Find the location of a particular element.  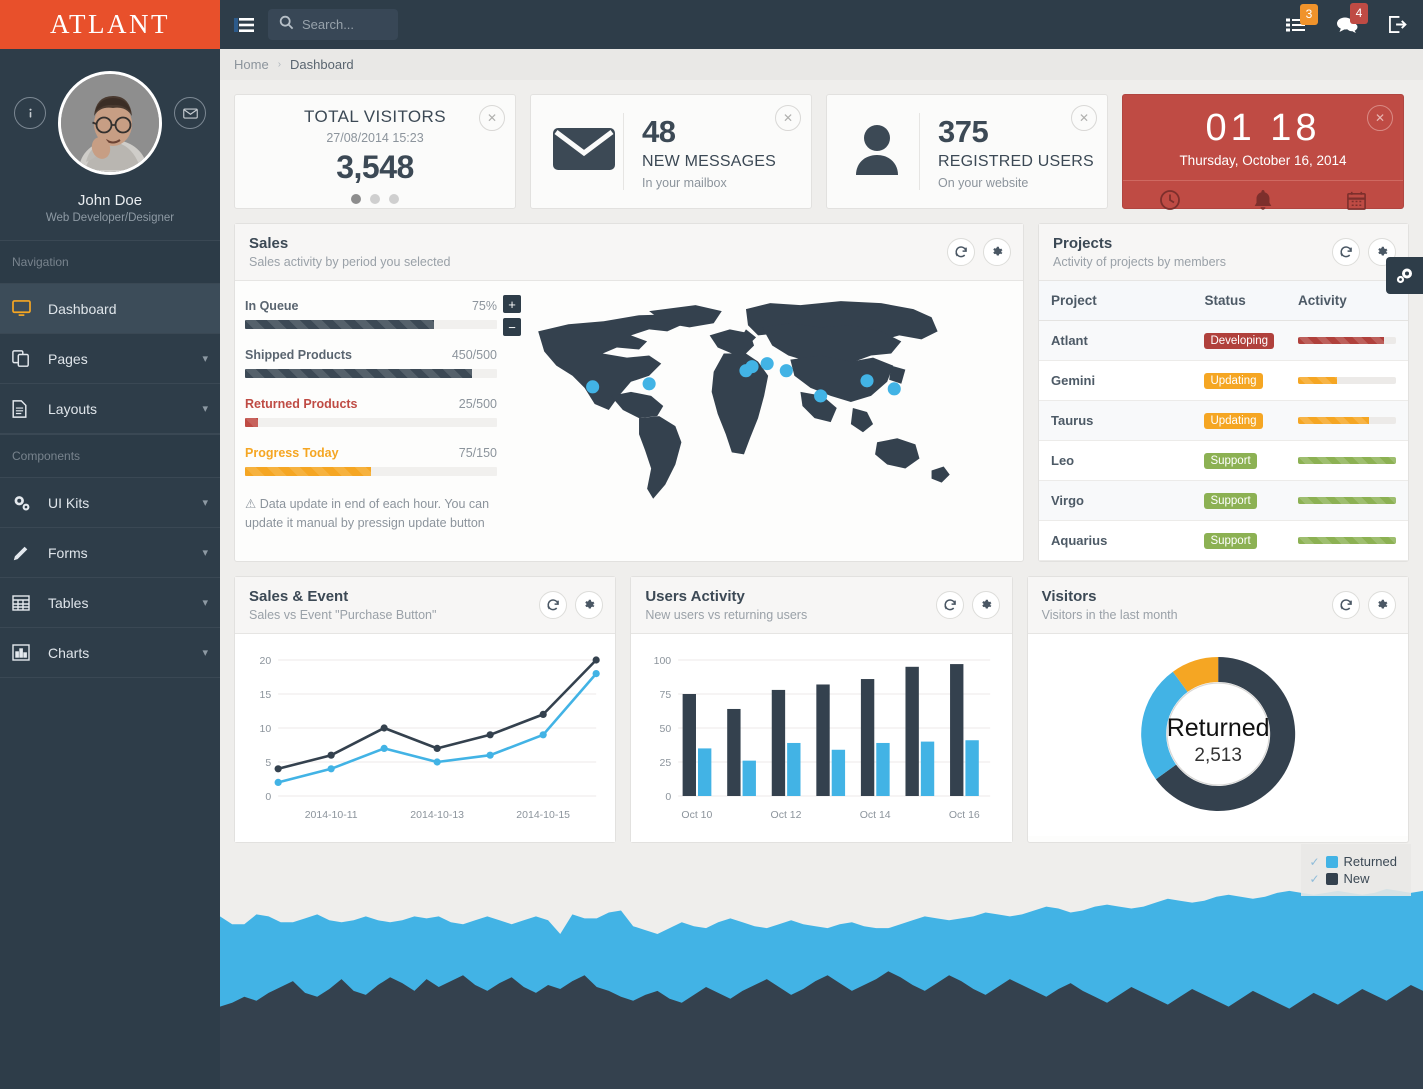

svg-text: 0 is located at coordinates (669, 797).